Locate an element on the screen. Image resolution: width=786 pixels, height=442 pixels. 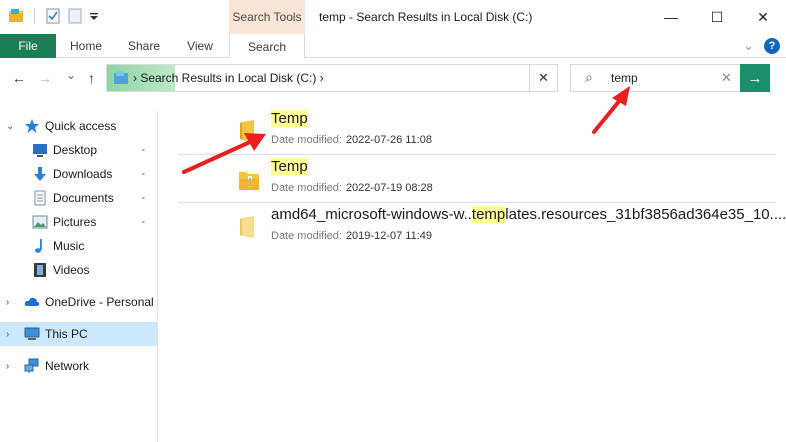
back-button: ← is located at coordinates (19, 78).